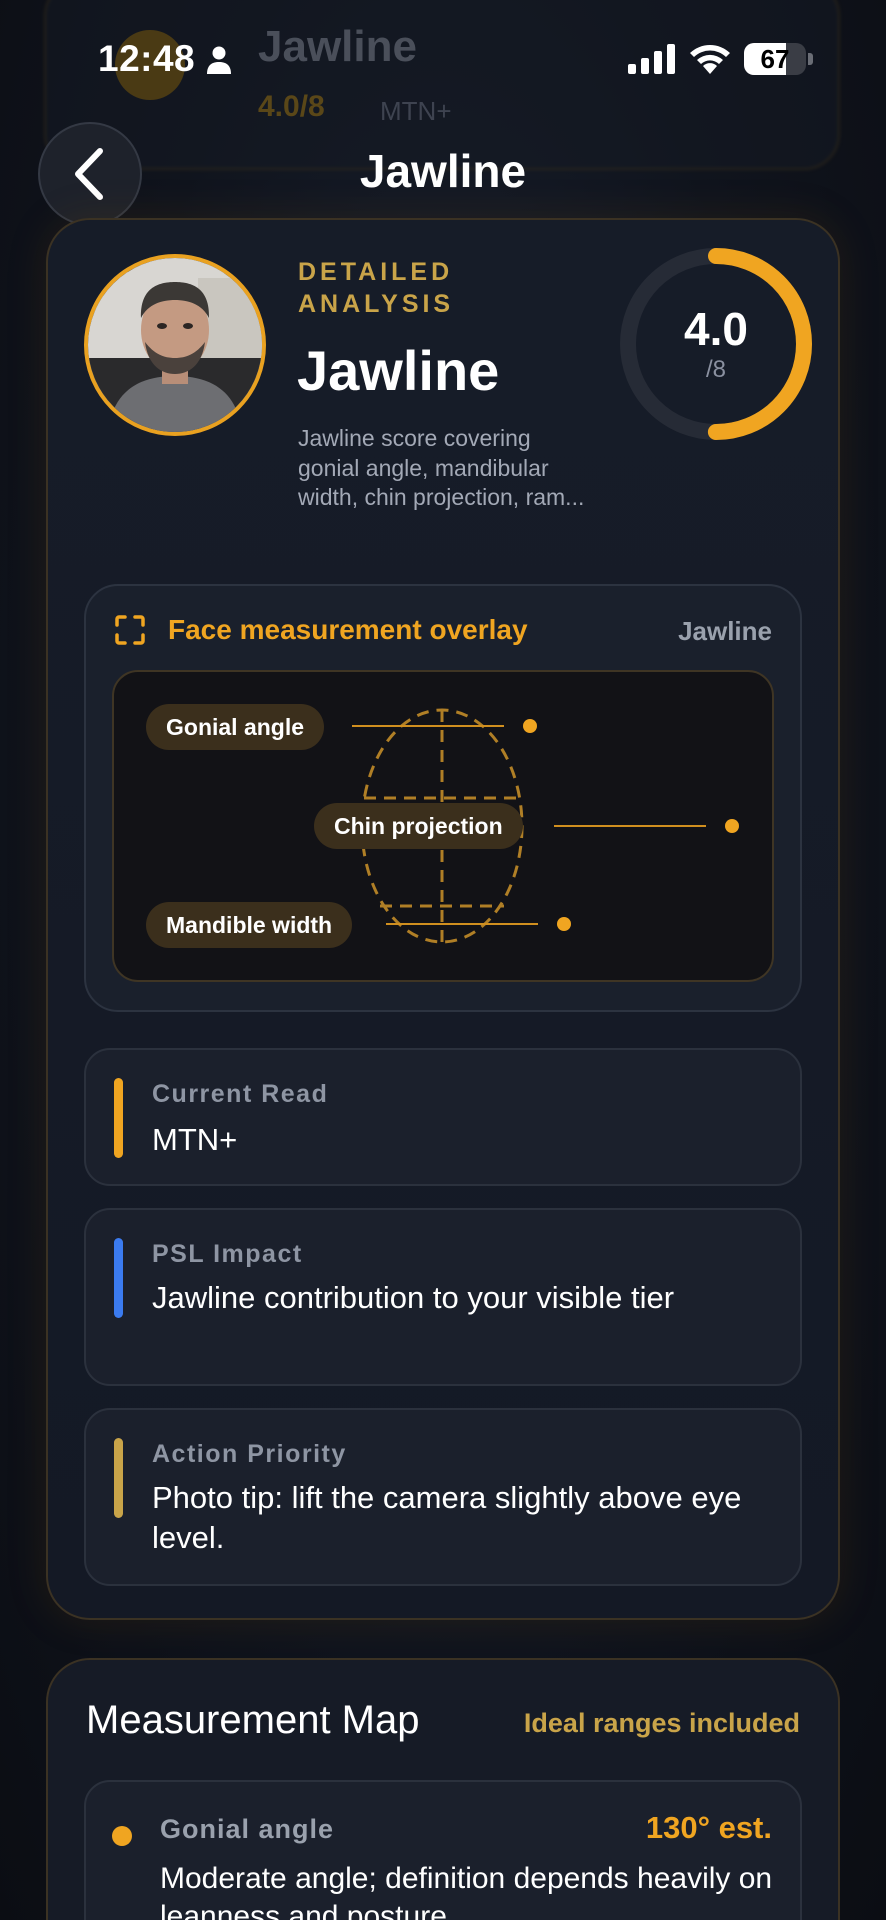  Describe the element at coordinates (147, 58) in the screenshot. I see `status-time: 12:48` at that location.